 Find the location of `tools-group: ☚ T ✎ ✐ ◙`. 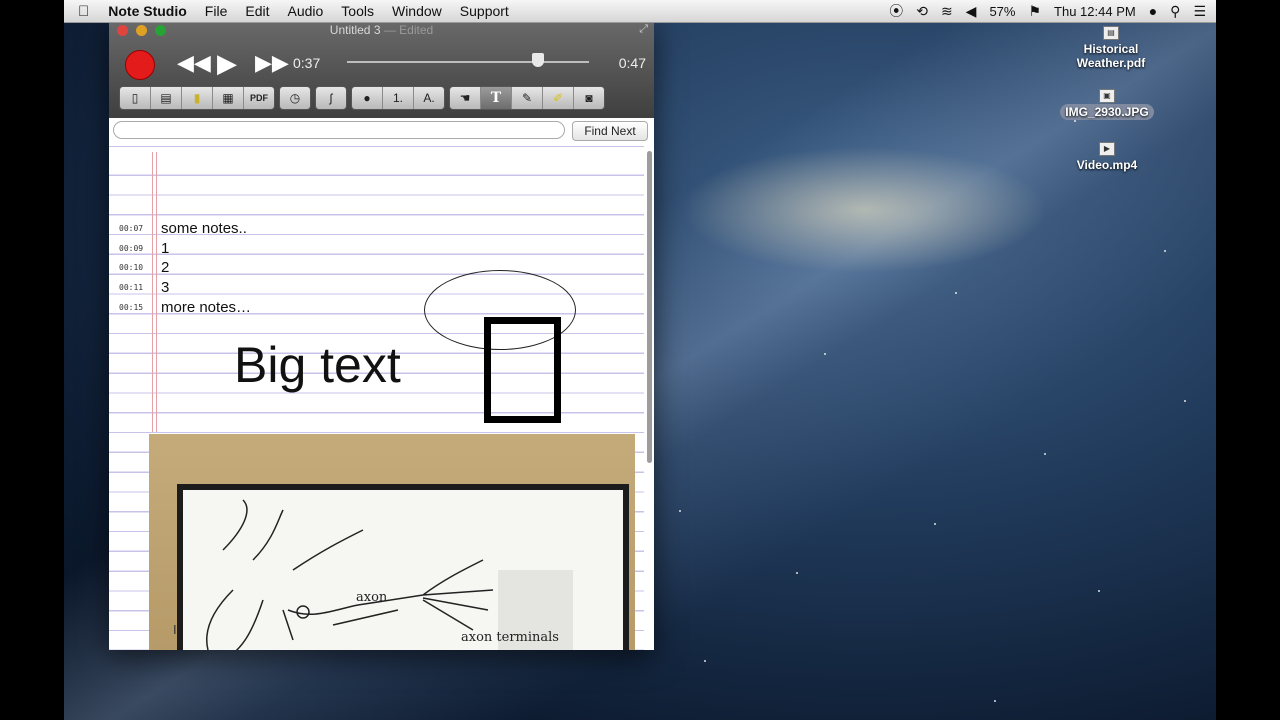

tools-group: ☚ T ✎ ✐ ◙ is located at coordinates (527, 98).